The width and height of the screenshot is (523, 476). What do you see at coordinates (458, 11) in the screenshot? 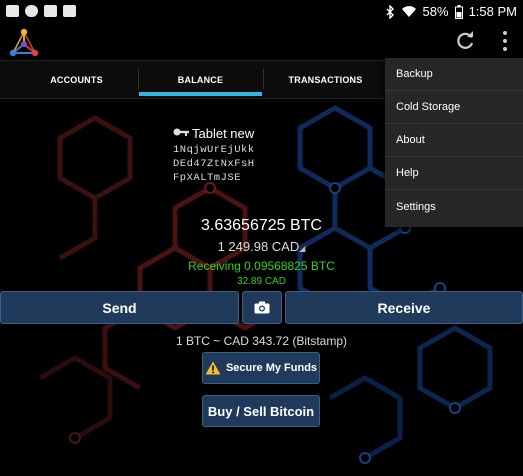
I see `battery-icon` at bounding box center [458, 11].